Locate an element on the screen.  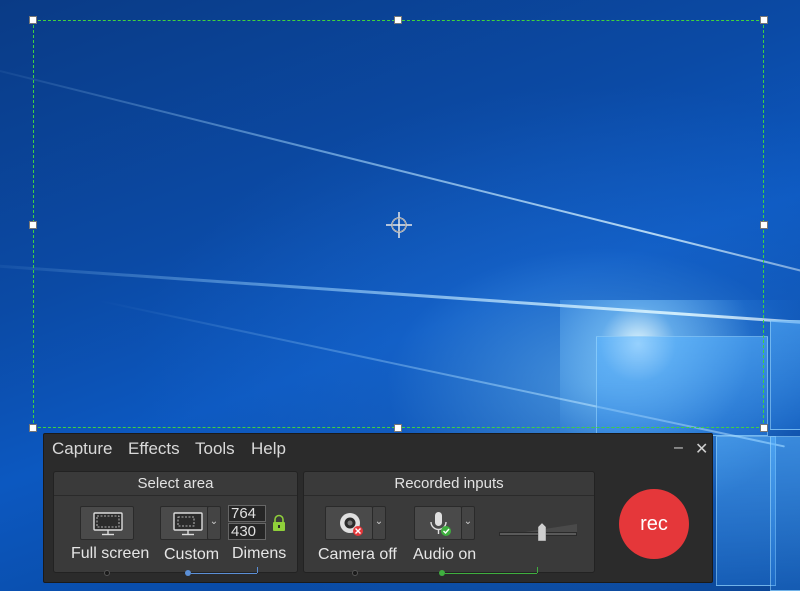
monitor-icon is located at coordinates (108, 524).